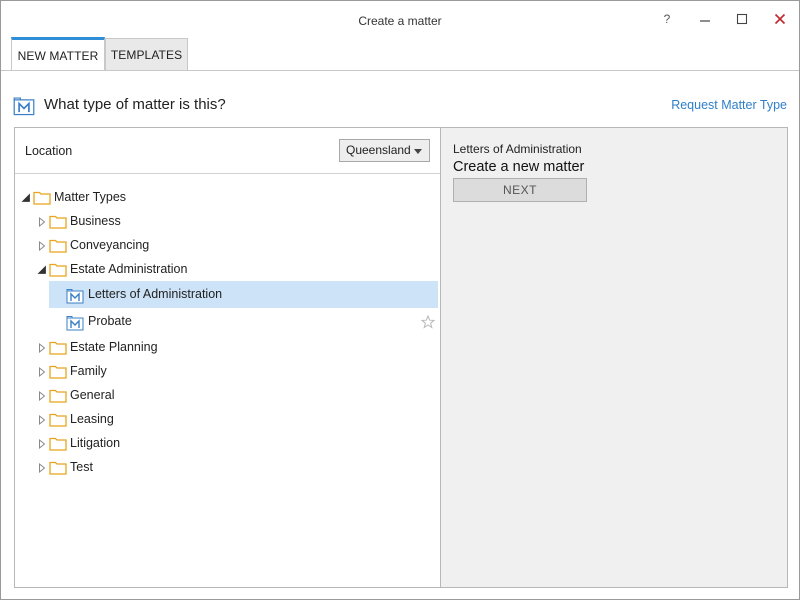 The width and height of the screenshot is (800, 600). I want to click on tree-node-letters-of-administration: Letters of Administration, so click(227, 295).